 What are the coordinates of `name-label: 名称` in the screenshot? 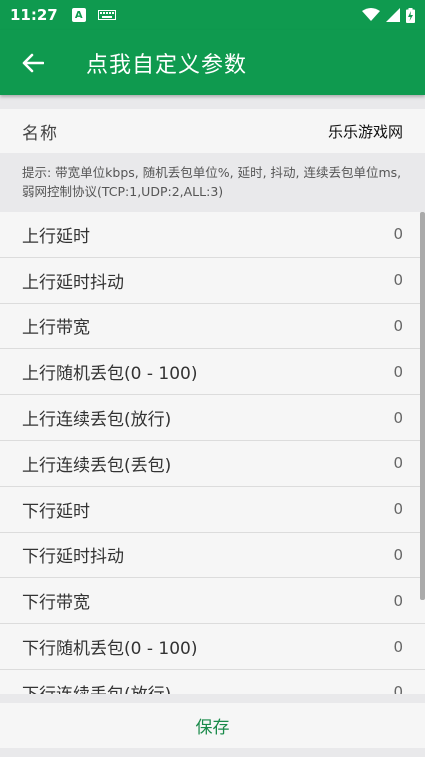 It's located at (40, 133).